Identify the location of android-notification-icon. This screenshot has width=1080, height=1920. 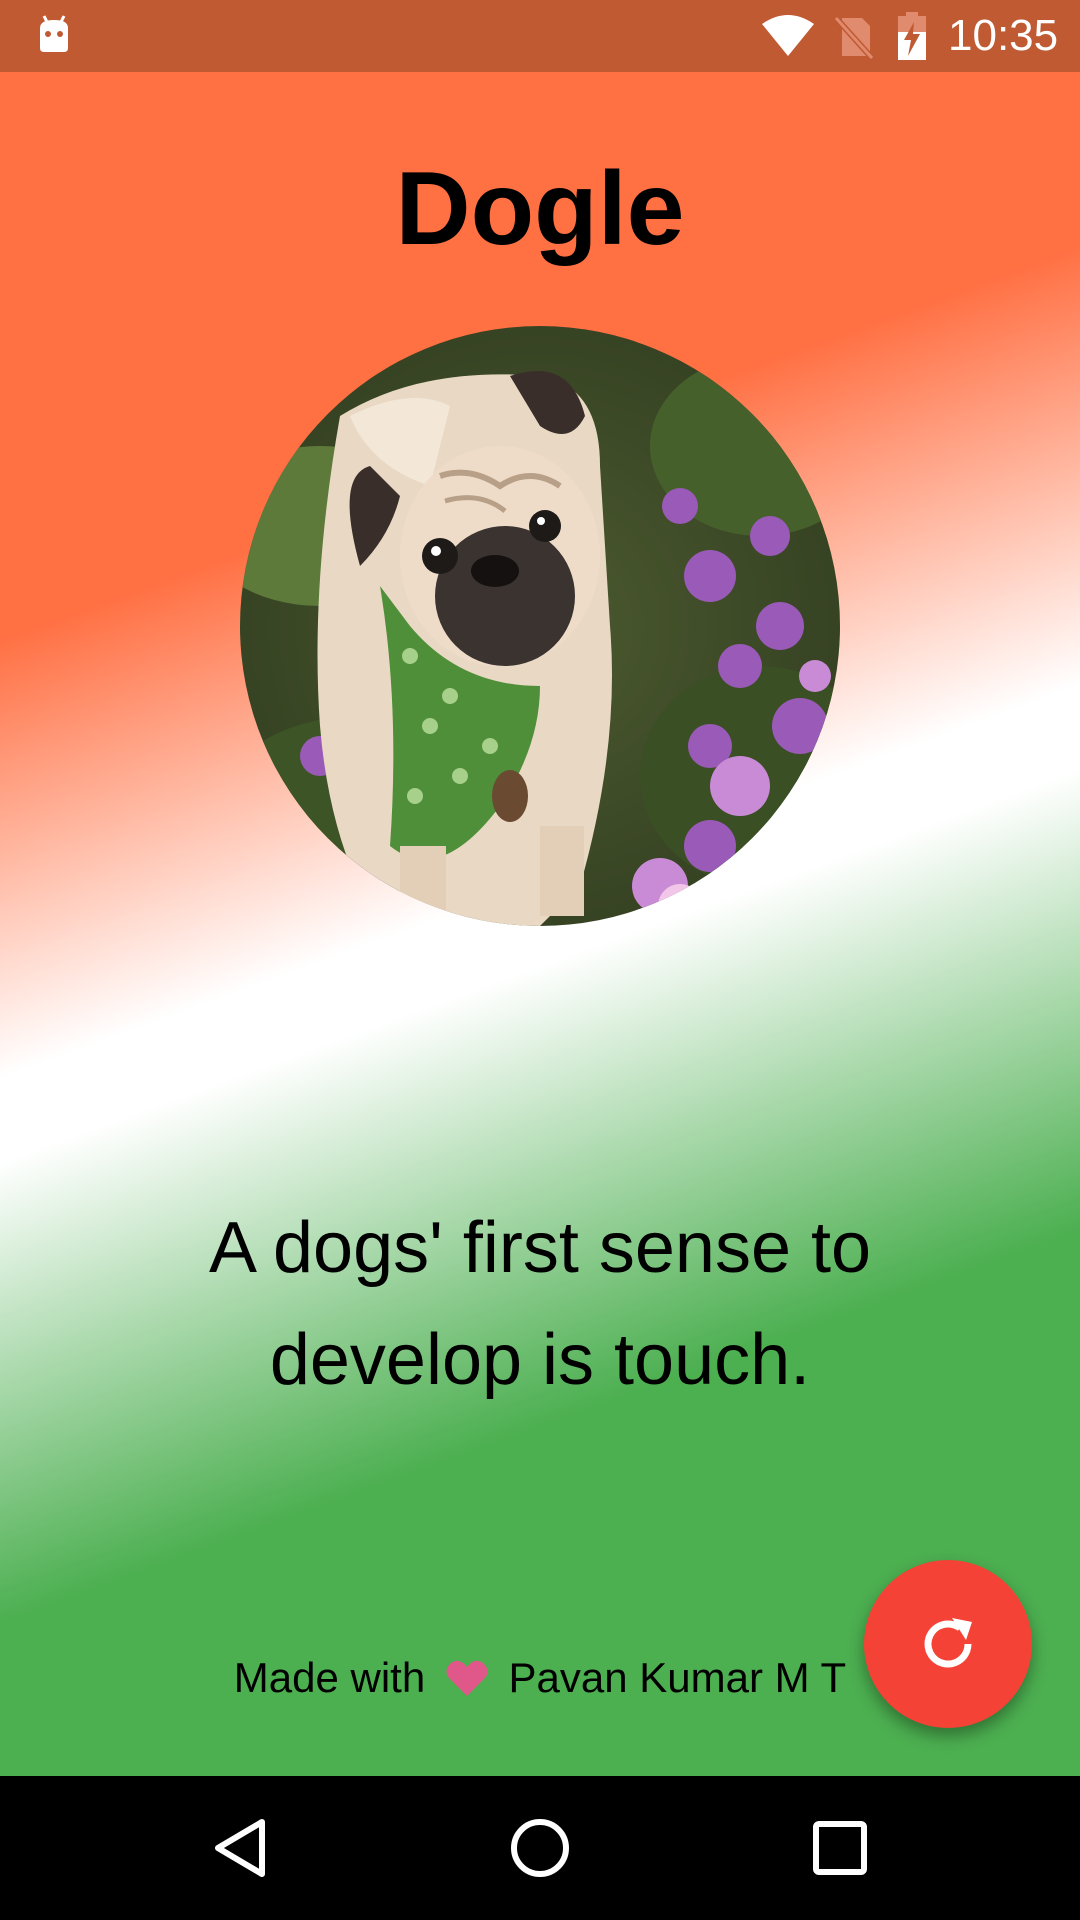
(54, 33).